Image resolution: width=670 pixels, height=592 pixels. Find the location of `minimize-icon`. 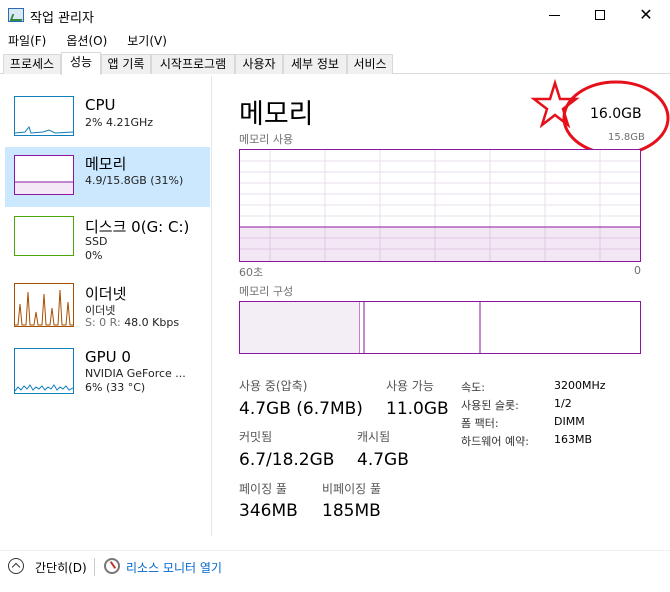

minimize-icon is located at coordinates (554, 15).